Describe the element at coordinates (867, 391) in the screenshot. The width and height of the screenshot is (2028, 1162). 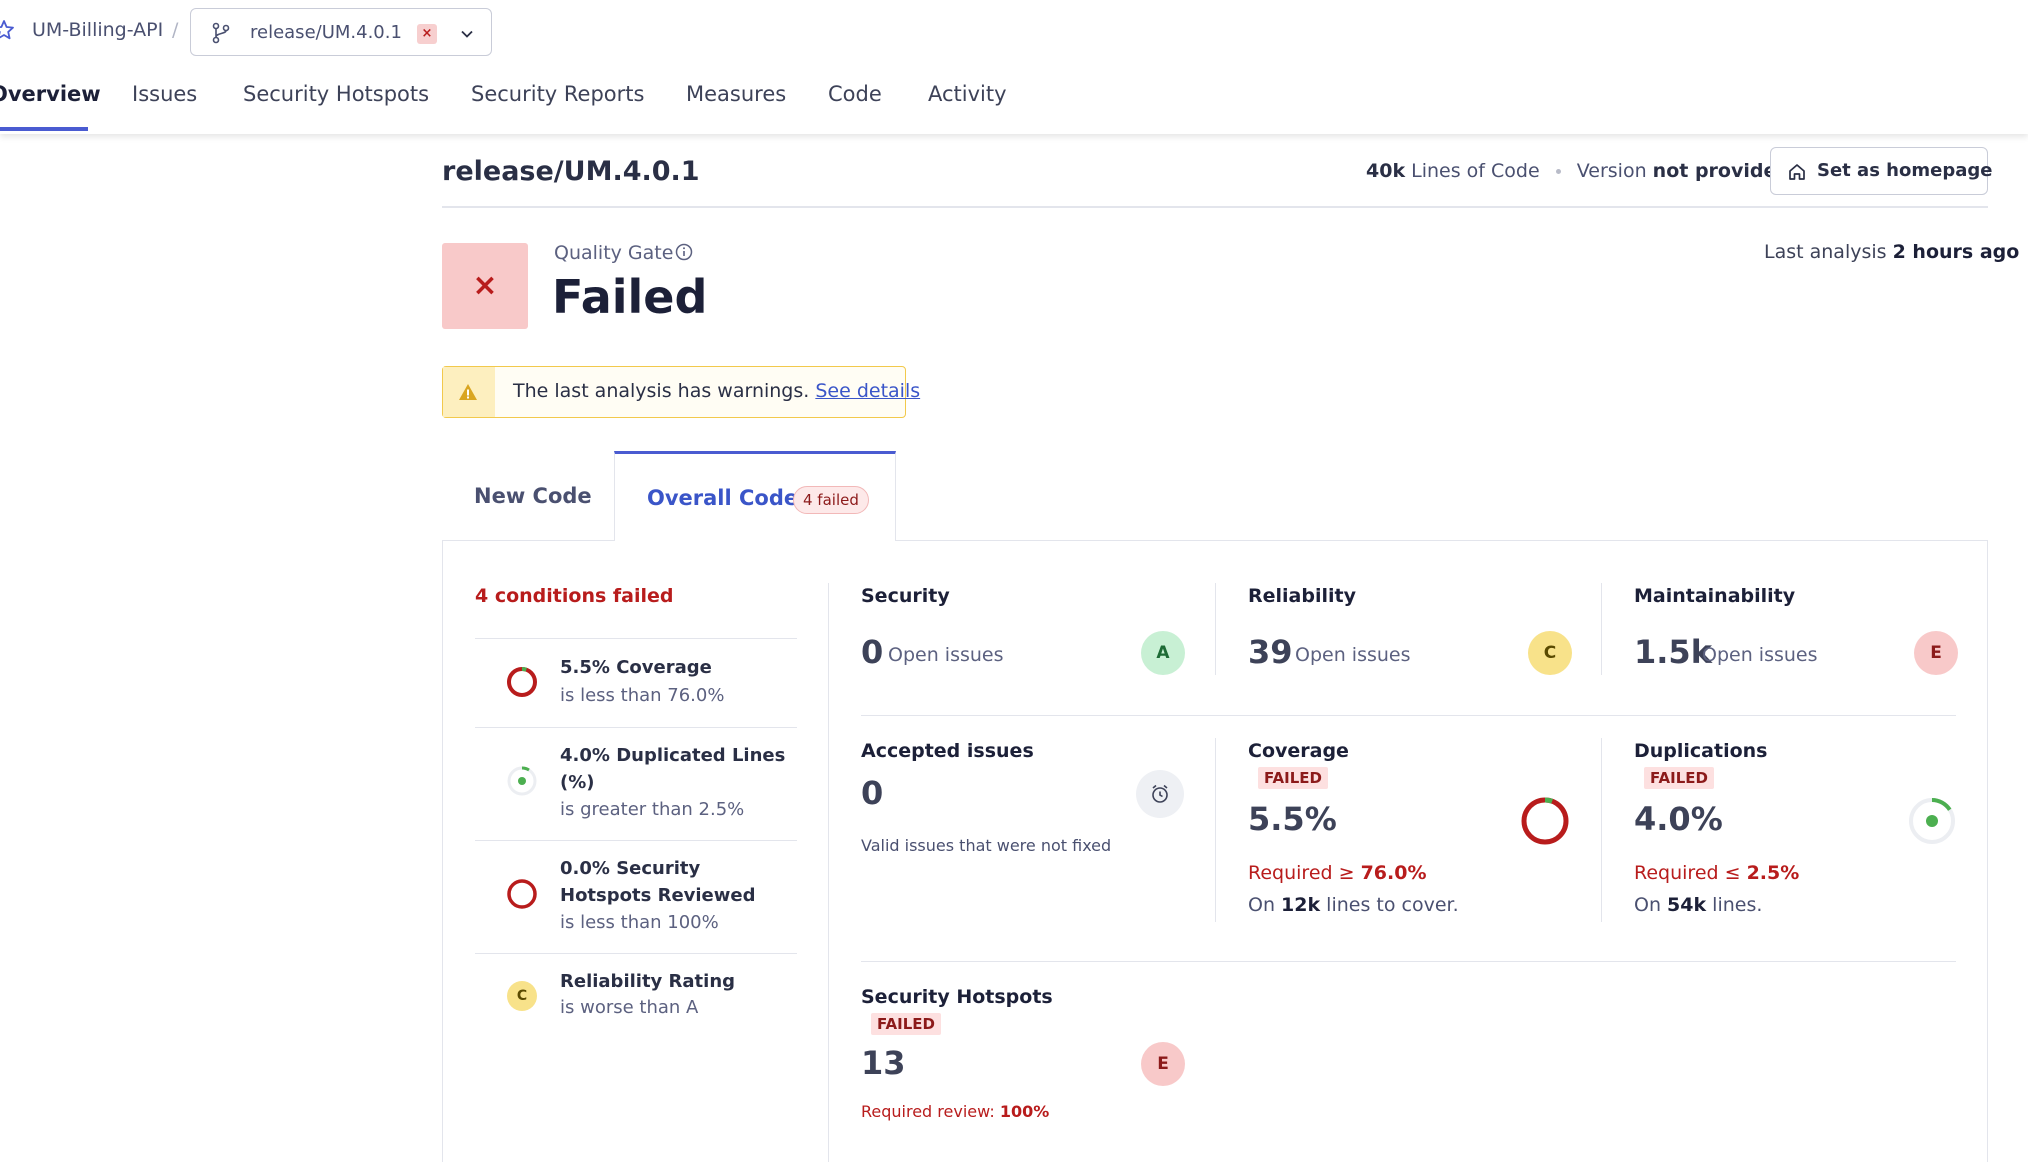
I see `see-details-link: See details` at that location.